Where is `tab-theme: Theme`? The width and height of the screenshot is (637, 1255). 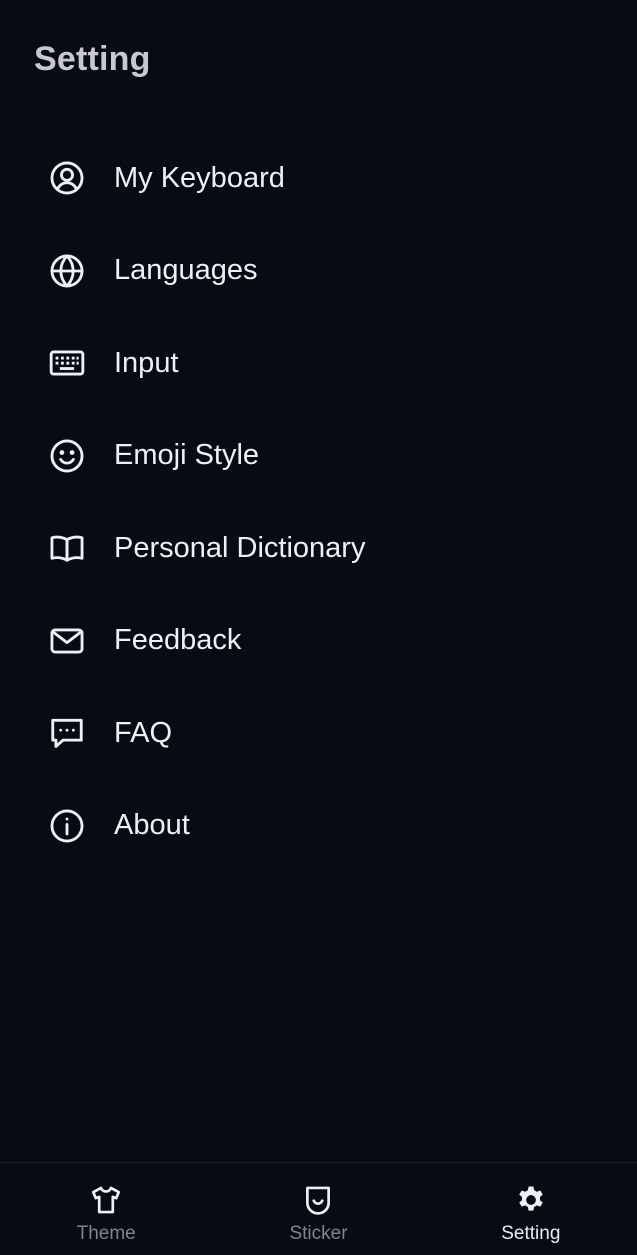 tab-theme: Theme is located at coordinates (106, 1209).